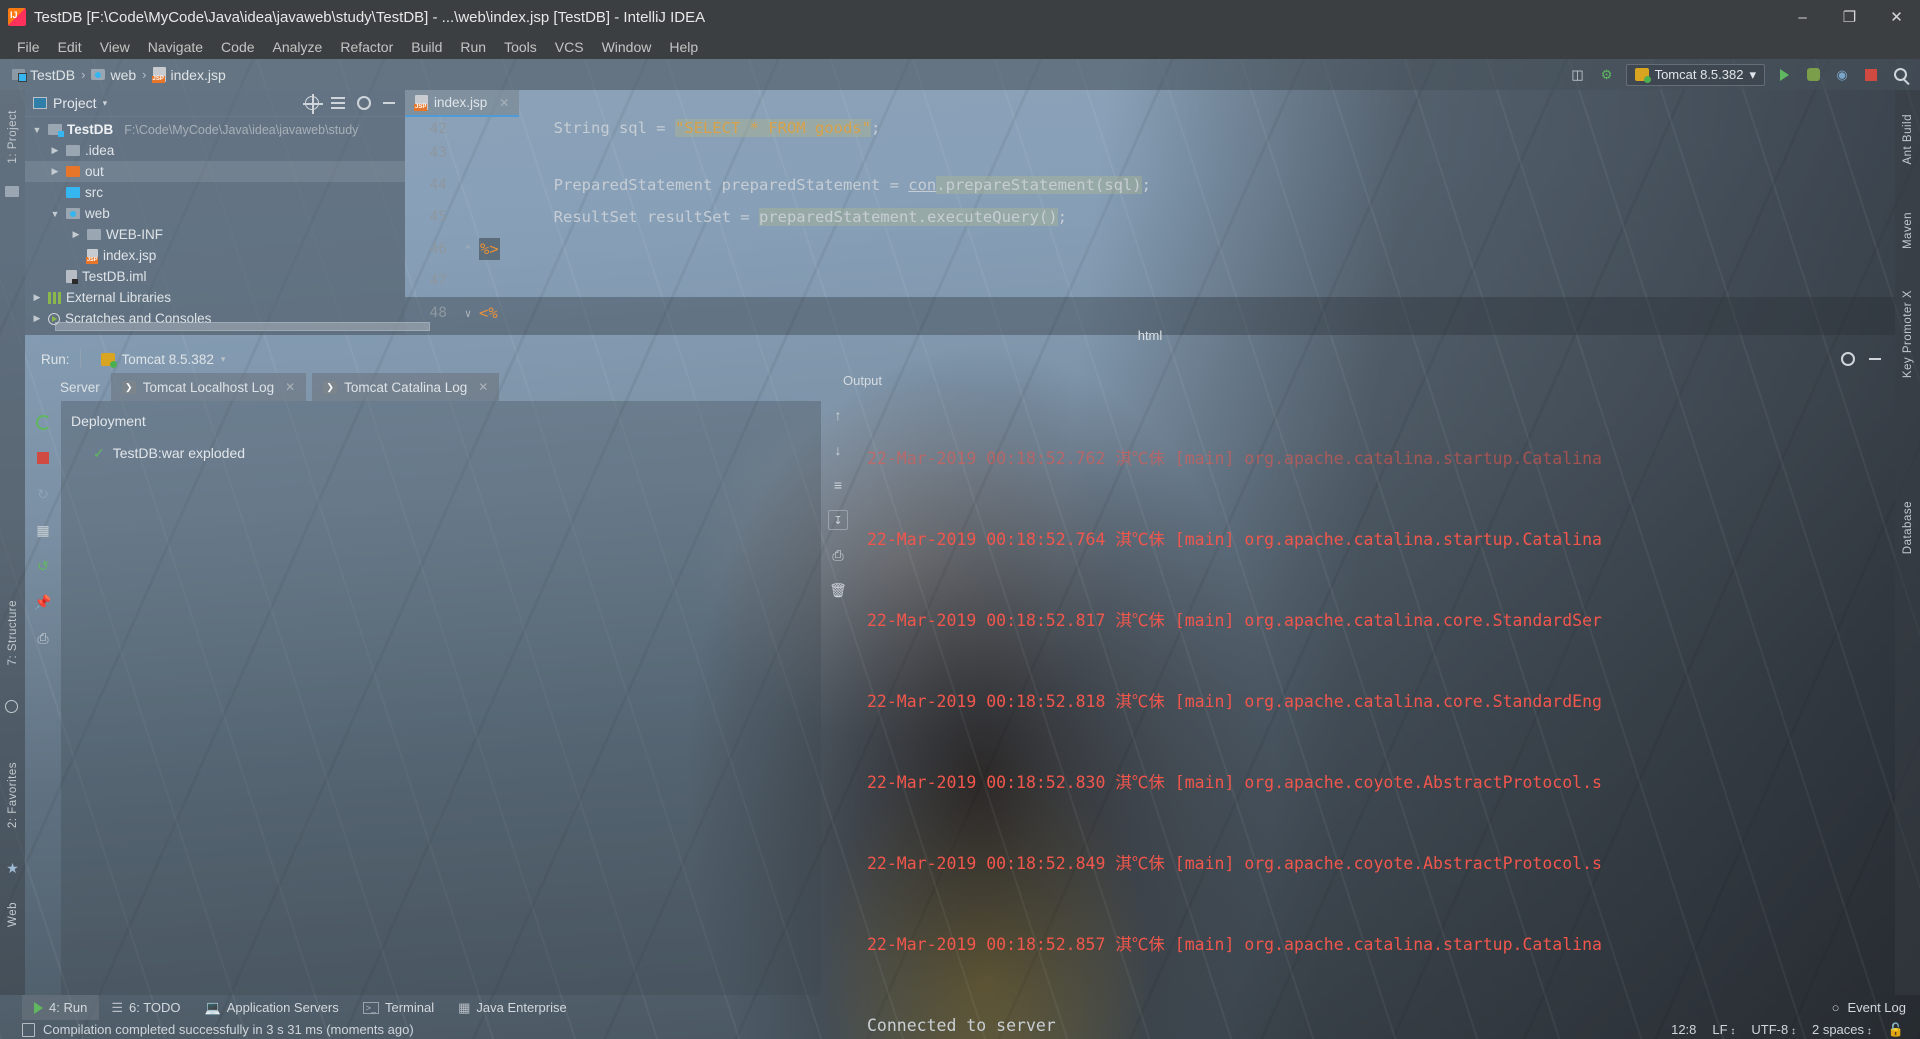 This screenshot has width=1920, height=1039. I want to click on event-log-label: Event Log, so click(1876, 1007).